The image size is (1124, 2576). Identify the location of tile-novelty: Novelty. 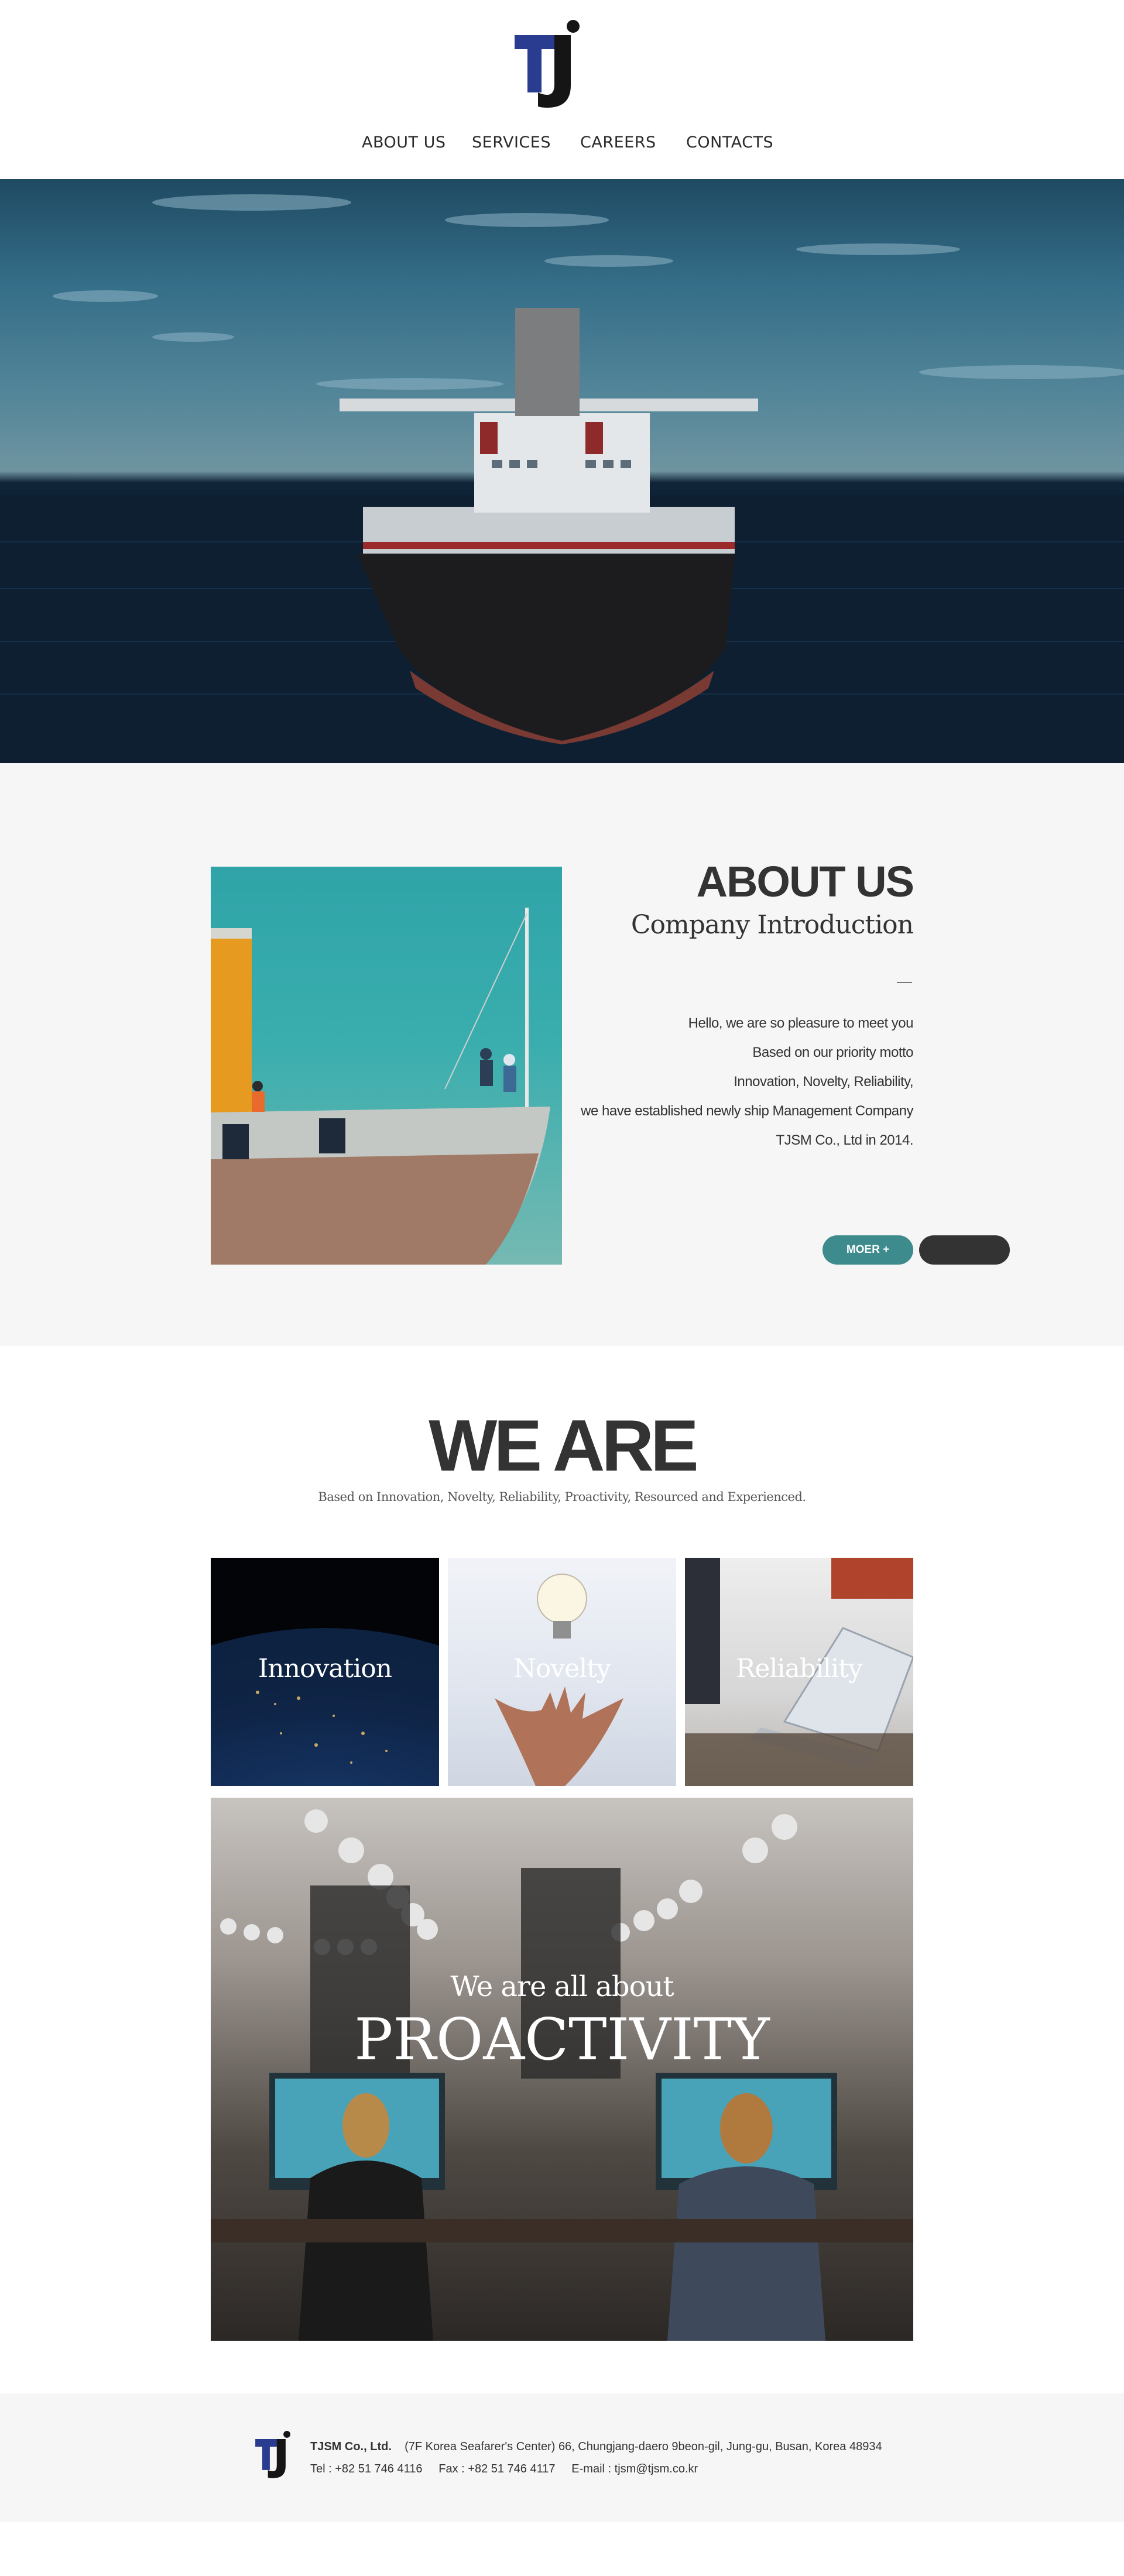
(562, 1672).